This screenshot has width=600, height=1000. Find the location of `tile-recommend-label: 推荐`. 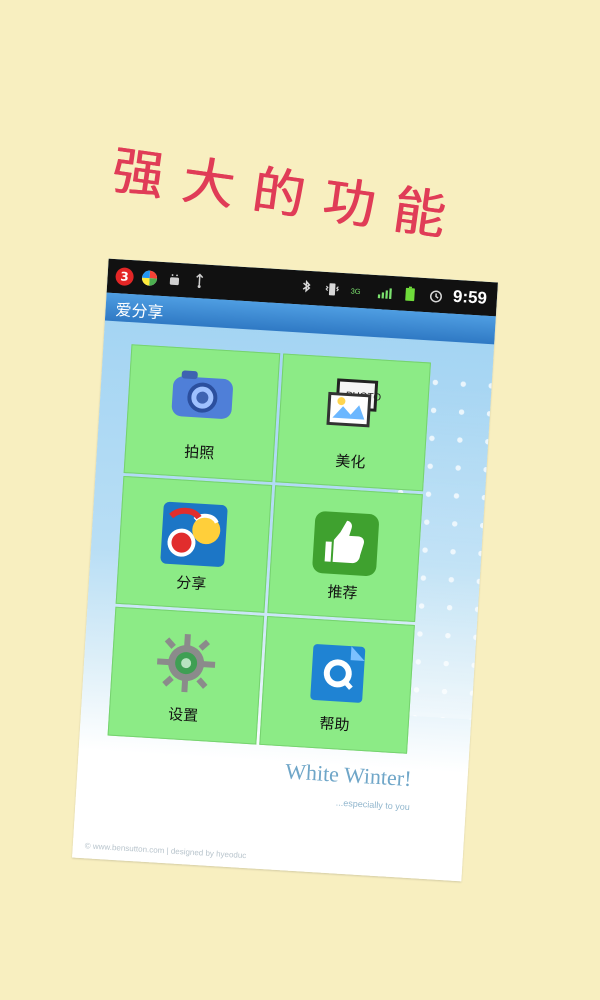

tile-recommend-label: 推荐 is located at coordinates (342, 592).